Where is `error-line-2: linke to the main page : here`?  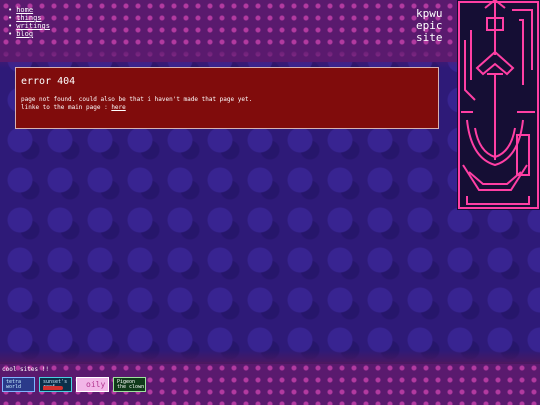
error-line-2: linke to the main page : here is located at coordinates (136, 108).